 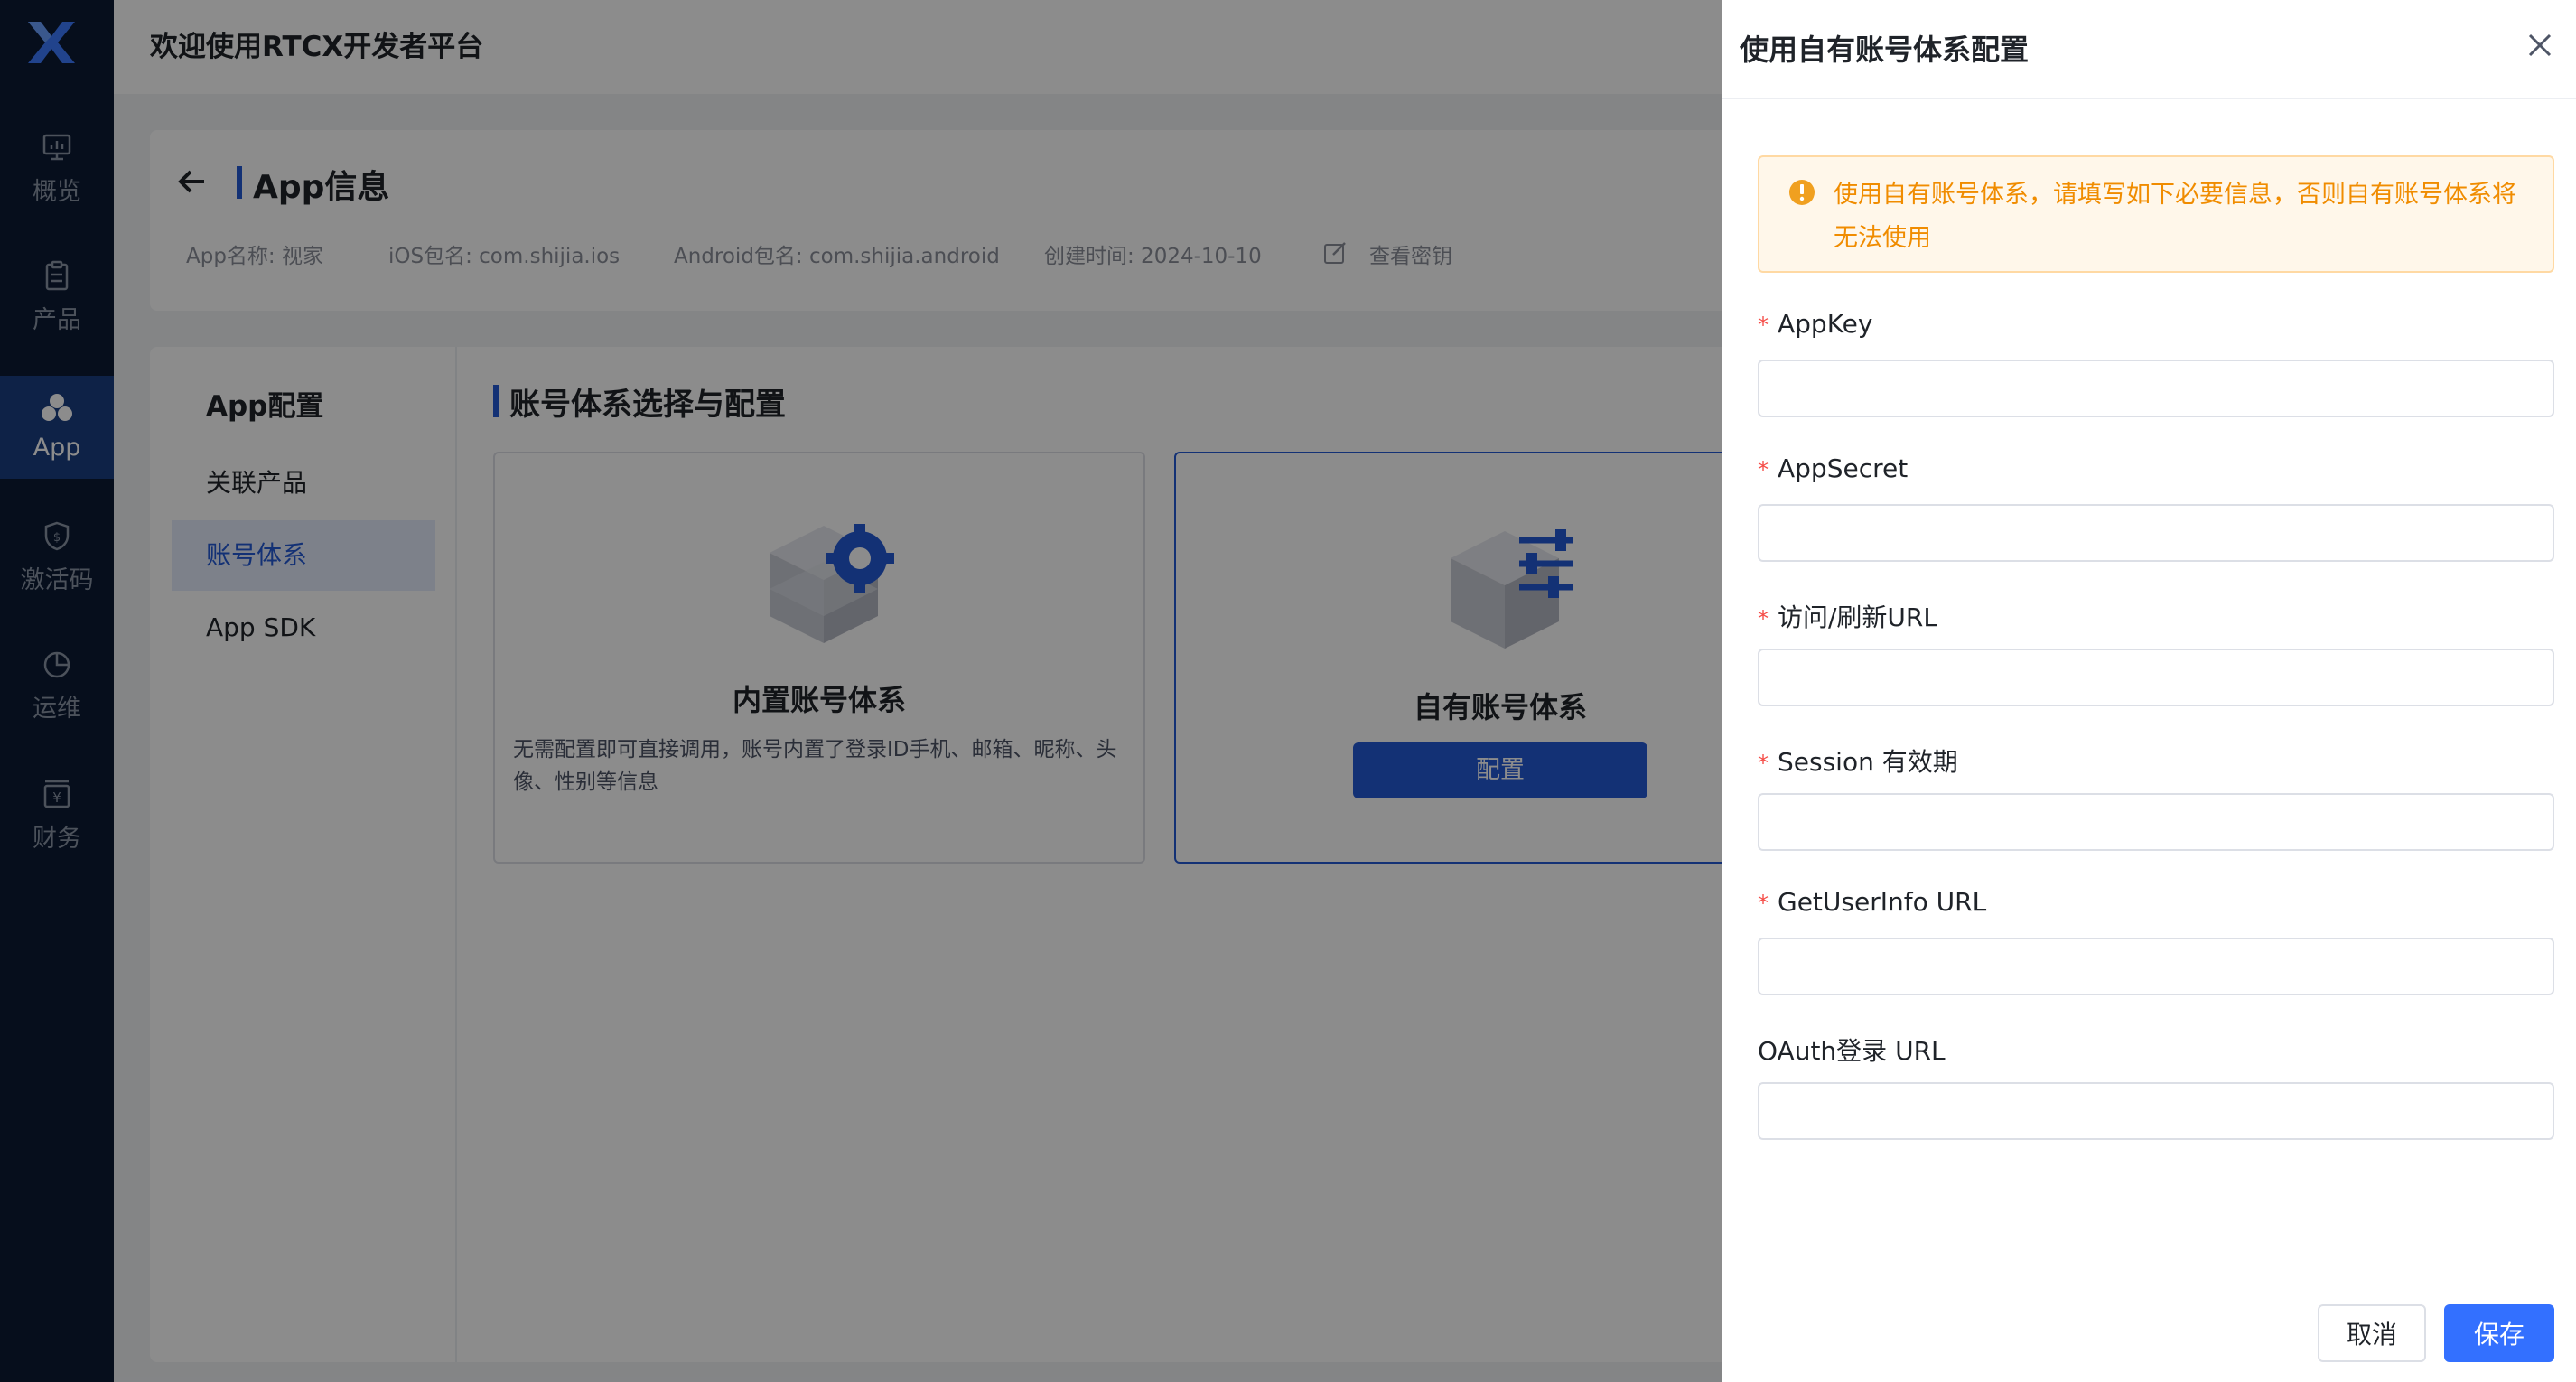 What do you see at coordinates (1816, 324) in the screenshot?
I see `appkey-label: * AppKey` at bounding box center [1816, 324].